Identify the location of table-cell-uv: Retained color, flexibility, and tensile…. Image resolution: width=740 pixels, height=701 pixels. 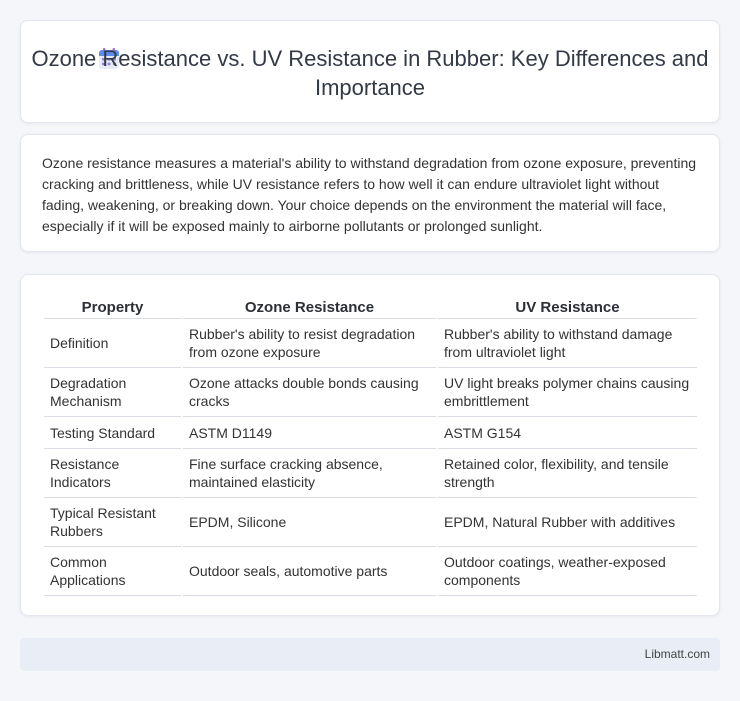
(567, 473).